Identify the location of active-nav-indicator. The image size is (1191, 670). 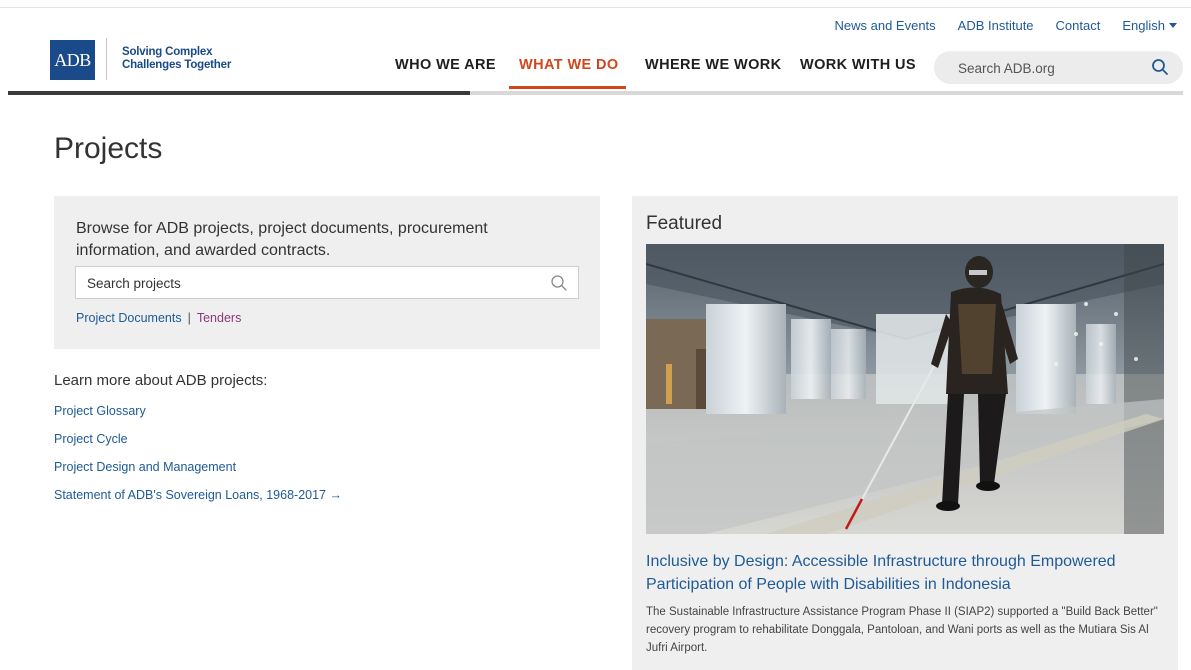
(567, 87).